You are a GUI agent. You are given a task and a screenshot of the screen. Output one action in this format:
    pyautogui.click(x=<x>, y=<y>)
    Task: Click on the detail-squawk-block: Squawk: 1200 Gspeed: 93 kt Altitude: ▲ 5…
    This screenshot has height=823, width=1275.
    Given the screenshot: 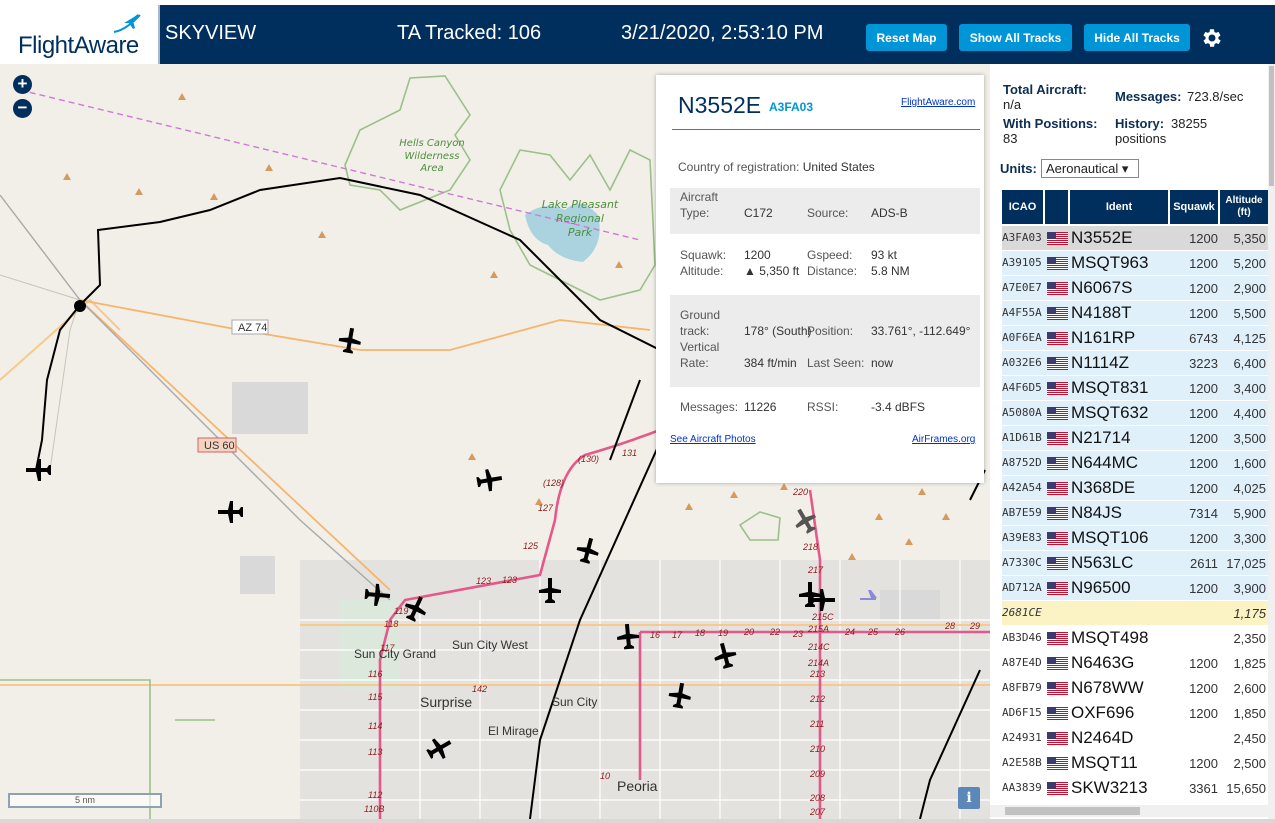 What is the action you would take?
    pyautogui.click(x=825, y=265)
    